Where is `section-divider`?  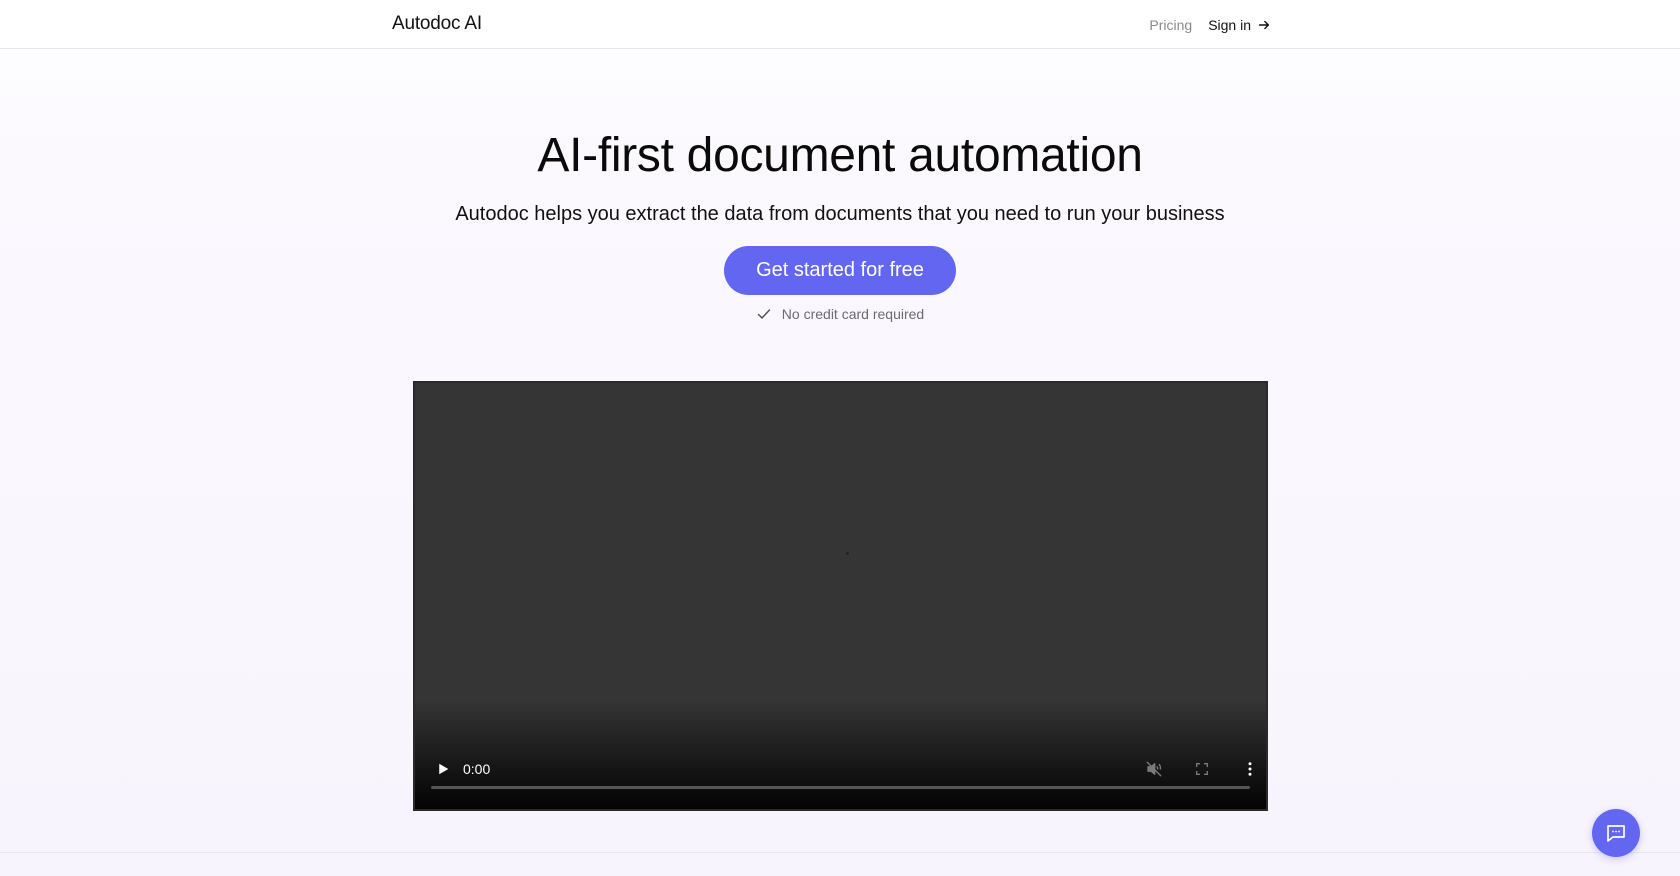 section-divider is located at coordinates (840, 852).